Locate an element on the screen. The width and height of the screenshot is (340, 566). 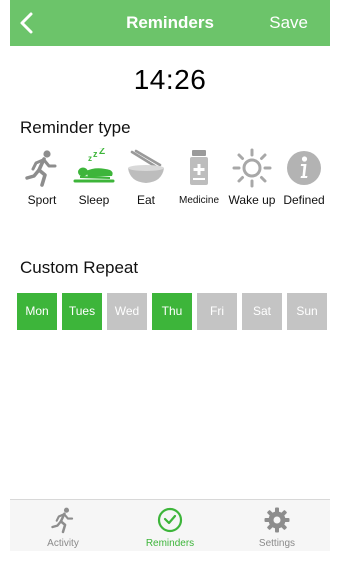
gear-icon is located at coordinates (277, 520).